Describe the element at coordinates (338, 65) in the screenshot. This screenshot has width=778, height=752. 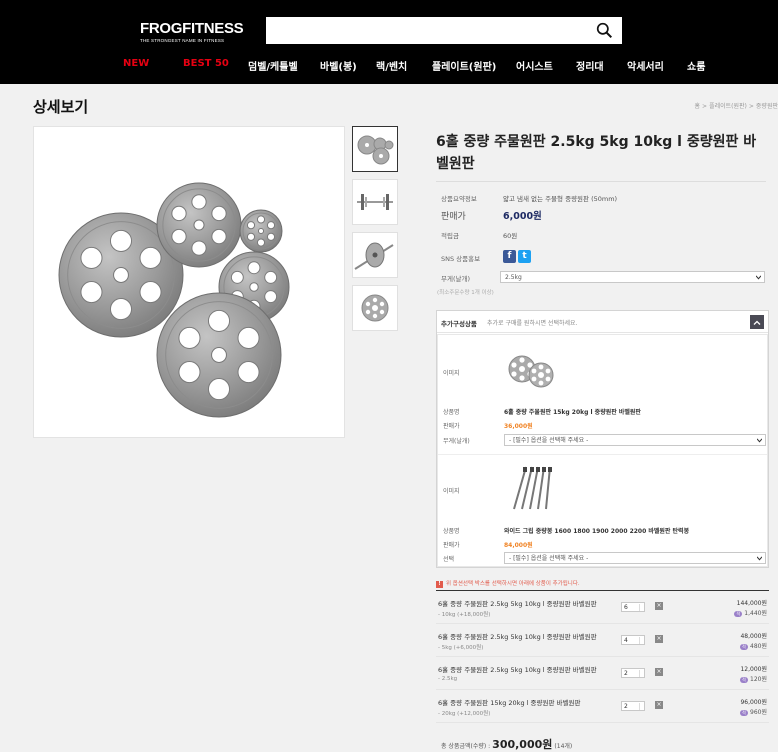
I see `nav-item-barbell: 바벨(봉)` at that location.